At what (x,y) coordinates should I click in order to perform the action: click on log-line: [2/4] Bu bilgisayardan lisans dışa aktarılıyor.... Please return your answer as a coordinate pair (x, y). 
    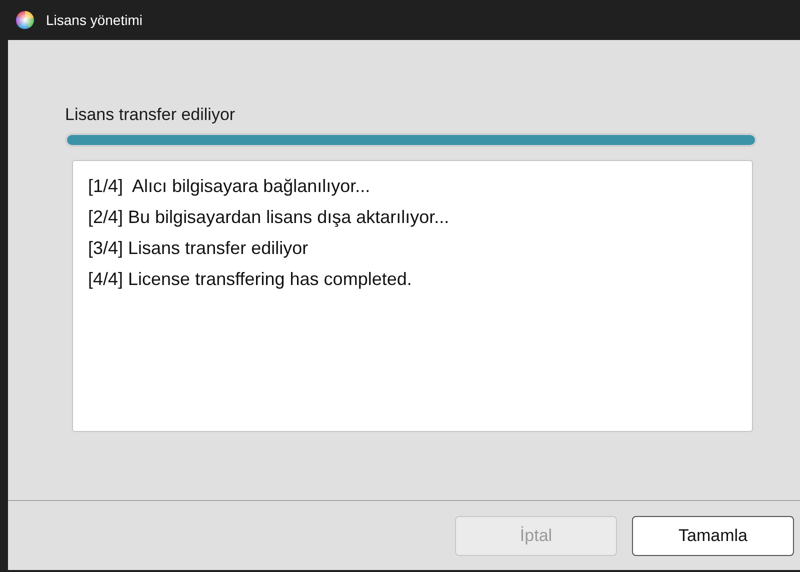
    Looking at the image, I should click on (269, 217).